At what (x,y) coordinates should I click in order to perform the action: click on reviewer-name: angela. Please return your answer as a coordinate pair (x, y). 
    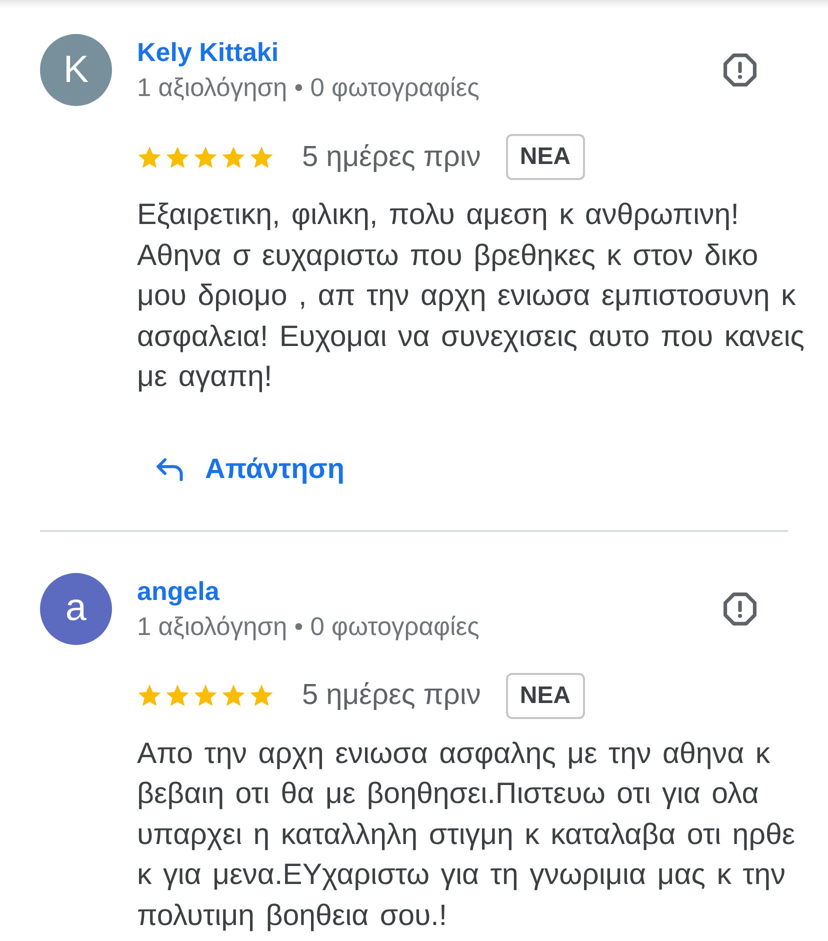
    Looking at the image, I should click on (178, 590).